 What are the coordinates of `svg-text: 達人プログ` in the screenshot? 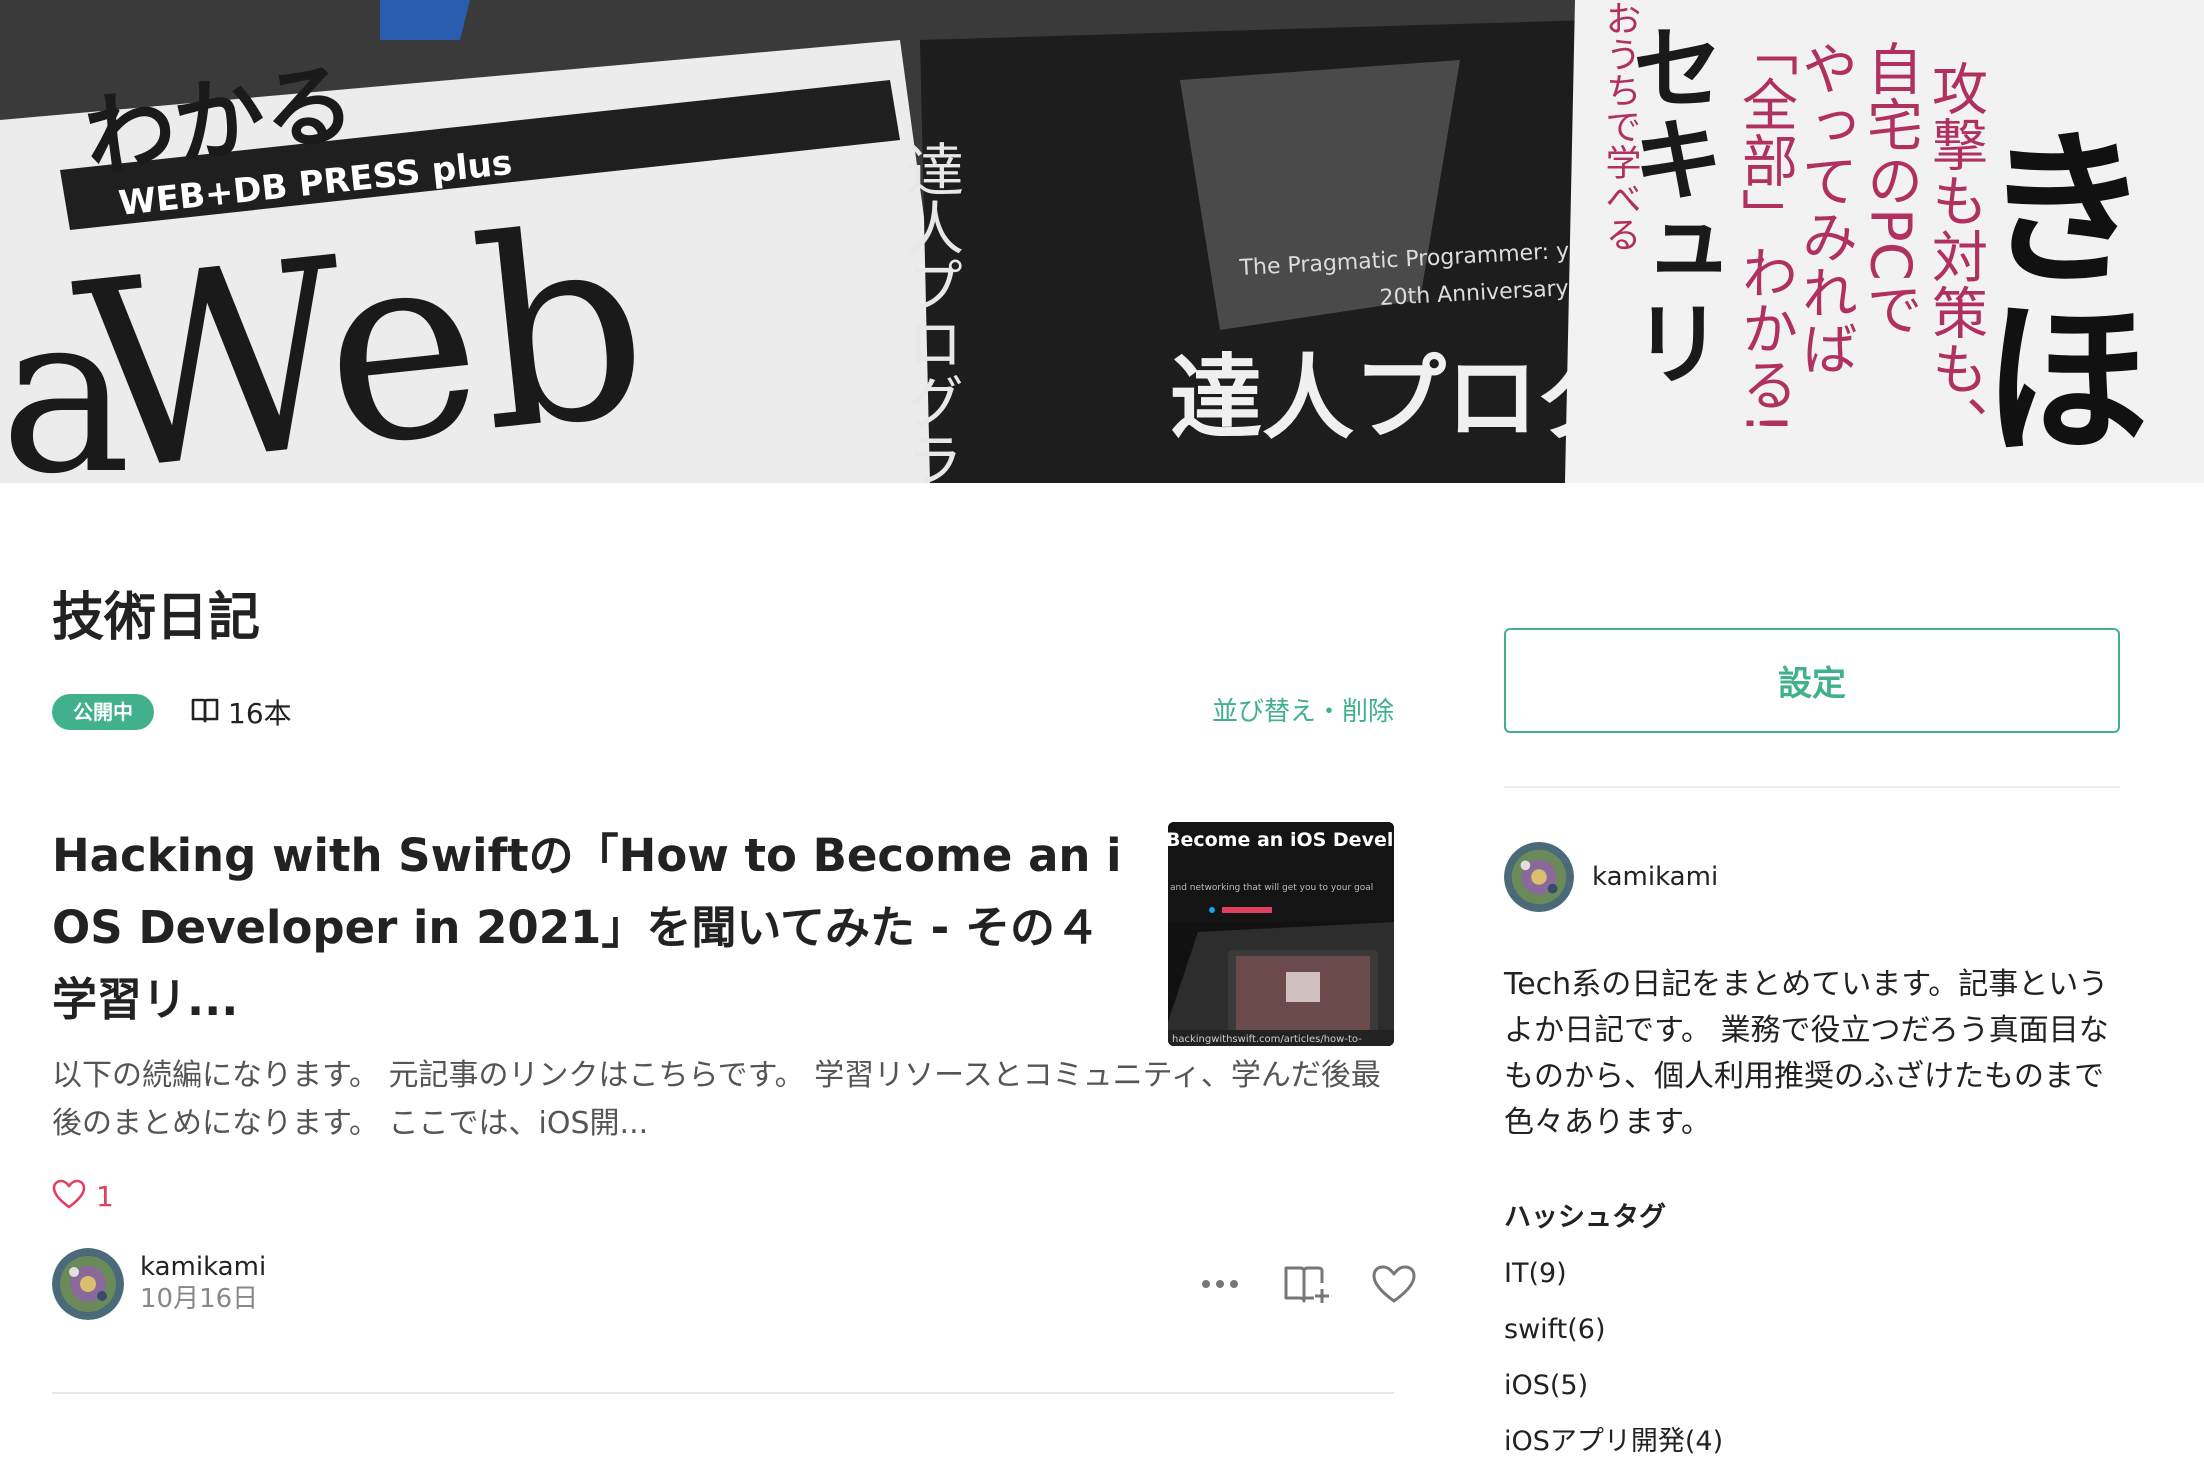 It's located at (1400, 398).